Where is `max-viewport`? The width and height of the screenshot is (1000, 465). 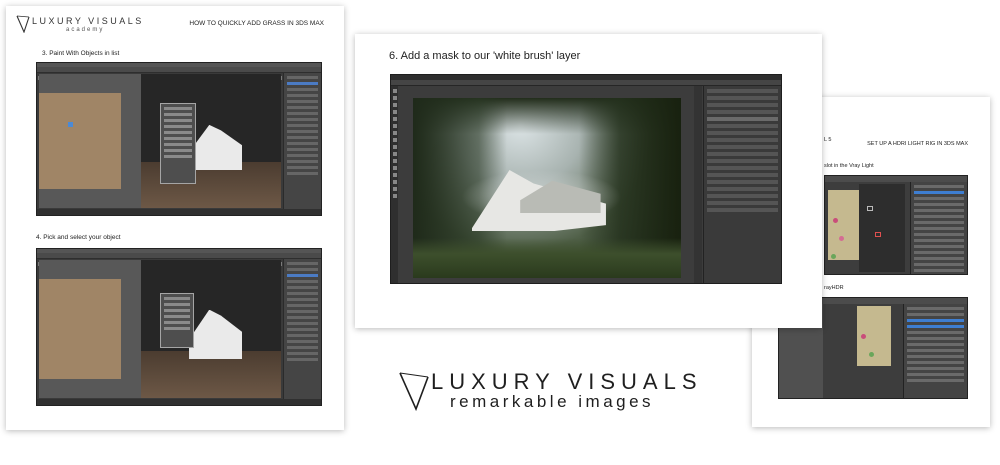 max-viewport is located at coordinates (160, 141).